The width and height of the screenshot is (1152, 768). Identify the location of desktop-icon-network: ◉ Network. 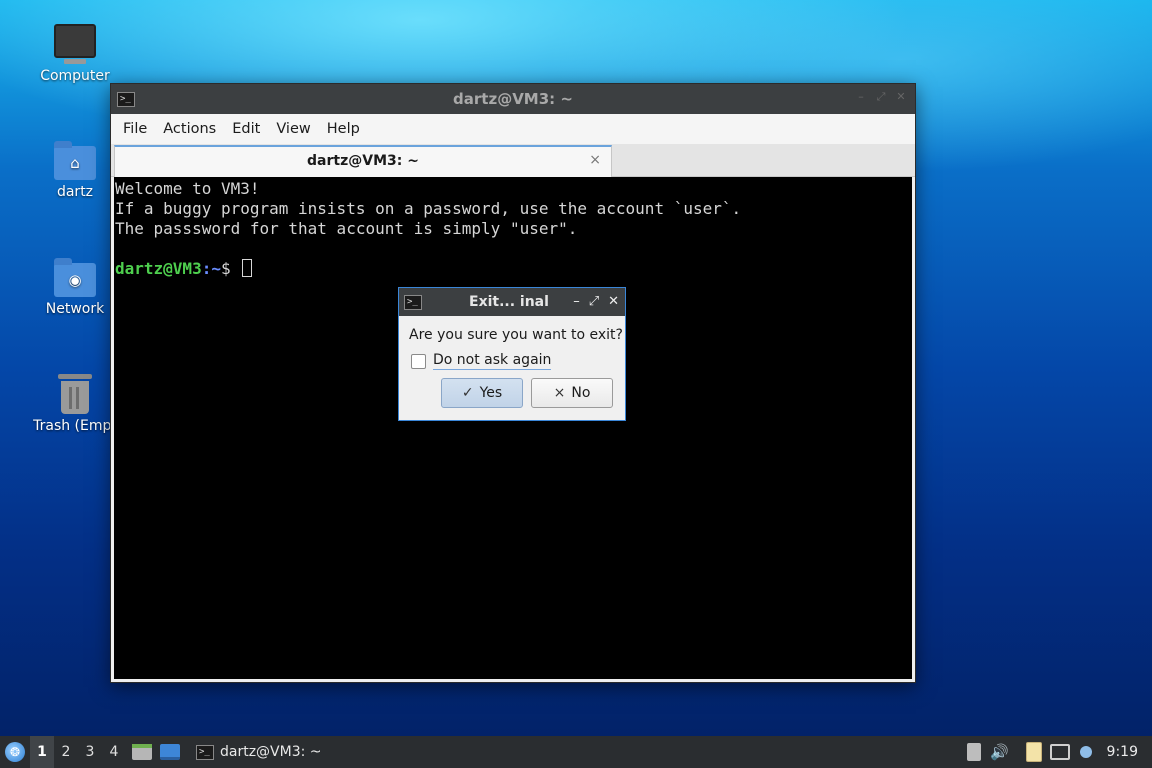
(75, 287).